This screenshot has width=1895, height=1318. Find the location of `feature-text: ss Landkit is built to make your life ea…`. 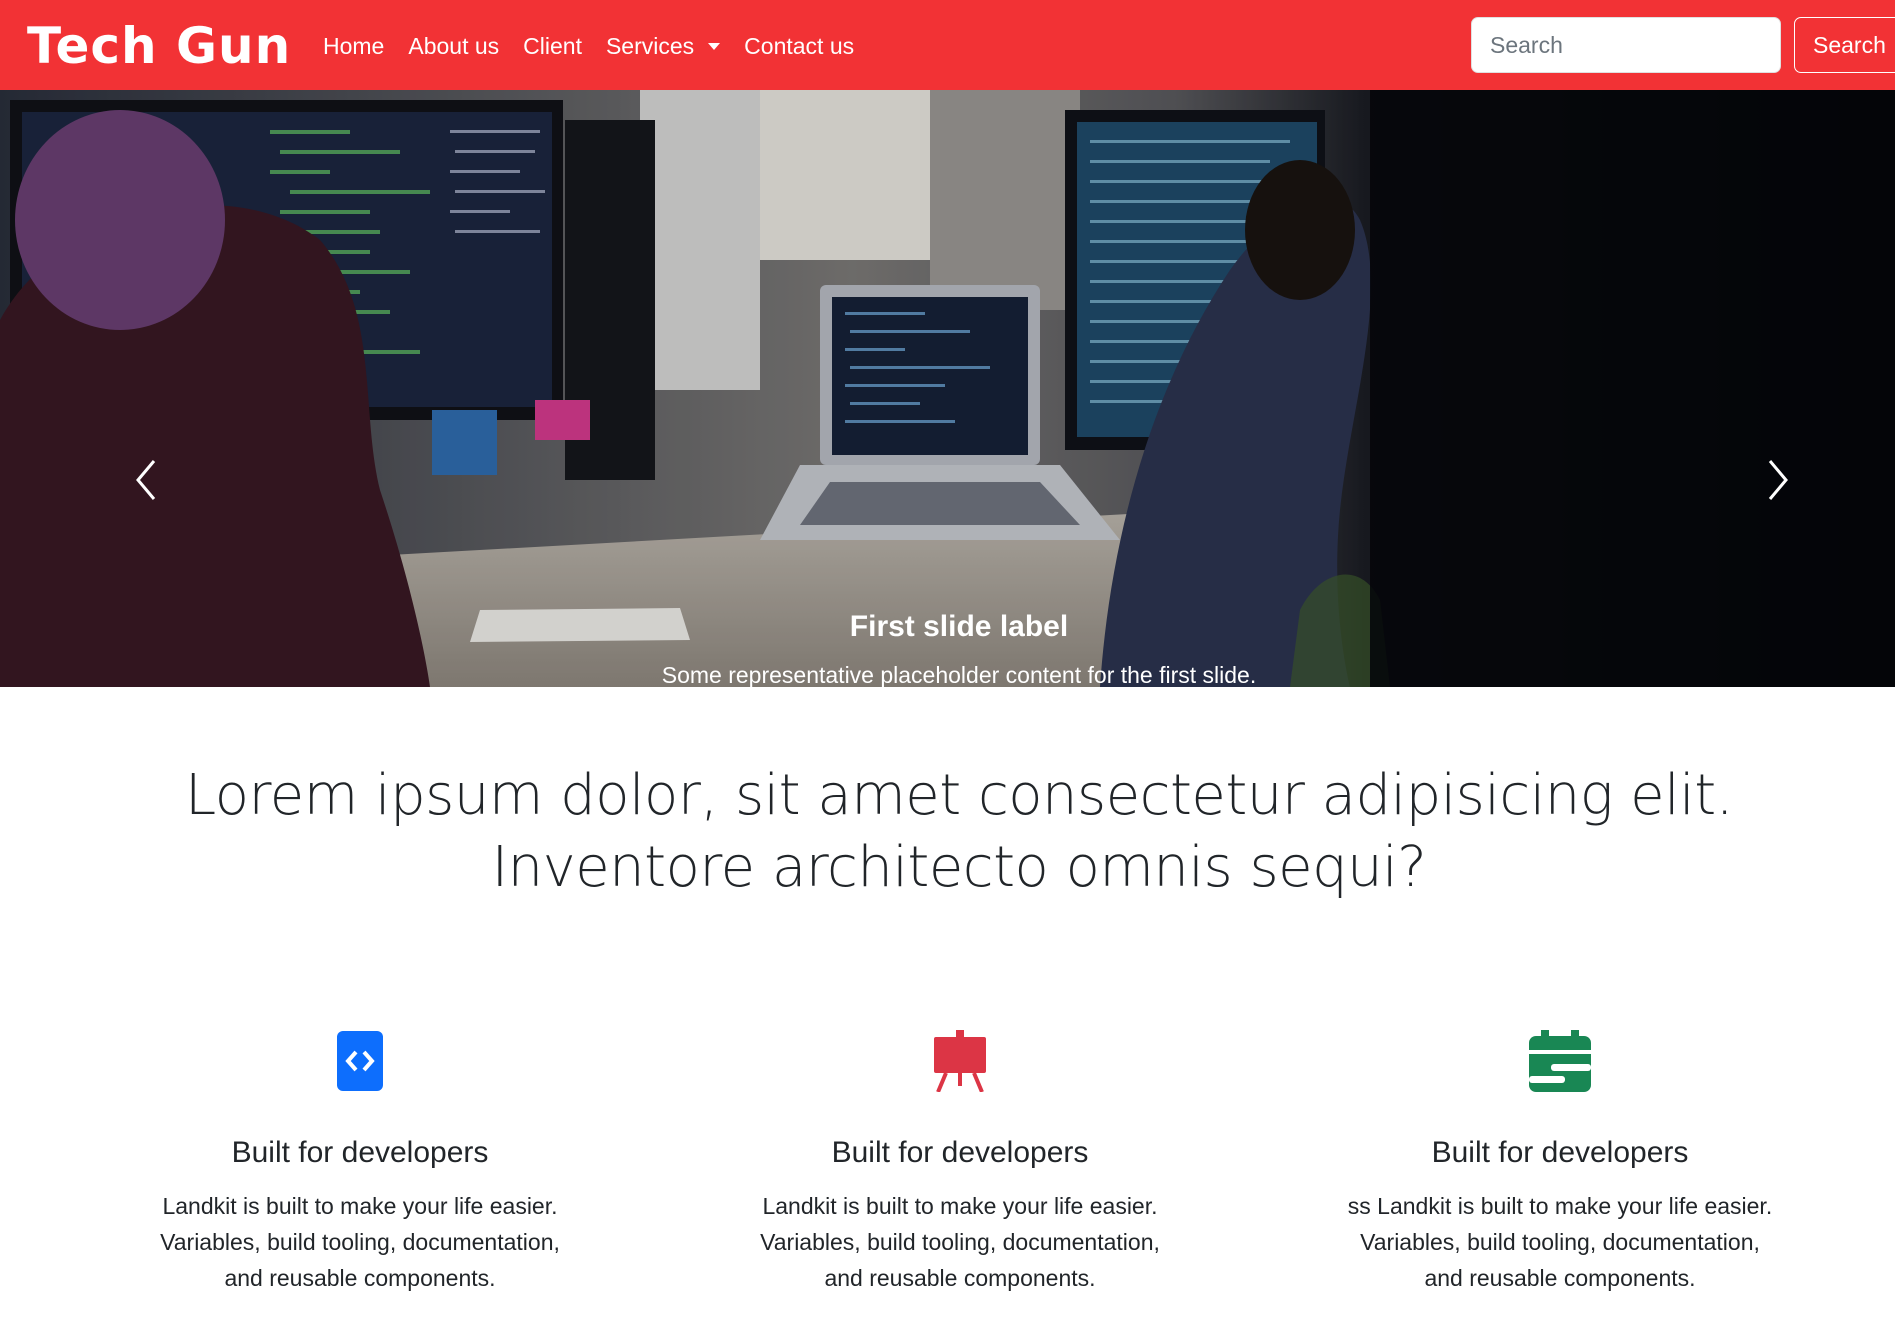

feature-text: ss Landkit is built to make your life ea… is located at coordinates (1560, 1242).